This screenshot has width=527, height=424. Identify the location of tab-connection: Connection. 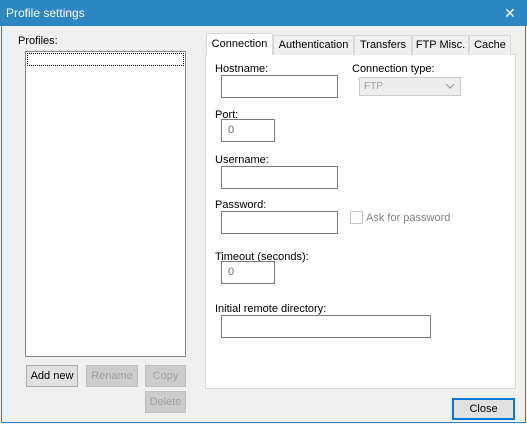
(239, 44).